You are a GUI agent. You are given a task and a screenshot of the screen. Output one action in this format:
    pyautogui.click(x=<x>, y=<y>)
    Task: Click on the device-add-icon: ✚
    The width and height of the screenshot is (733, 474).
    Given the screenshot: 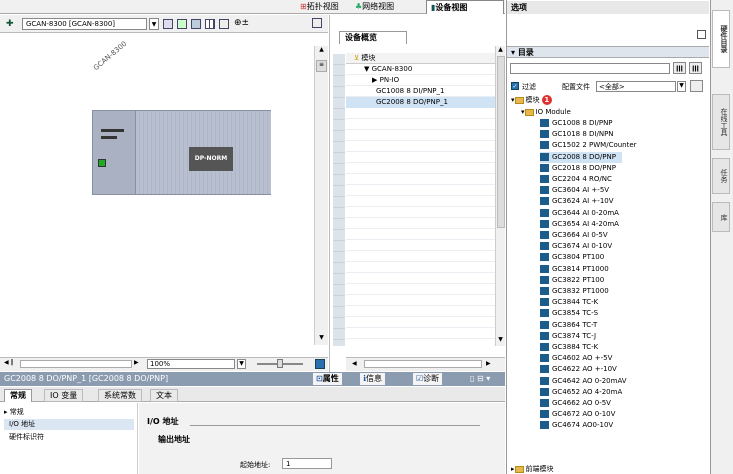 What is the action you would take?
    pyautogui.click(x=10, y=24)
    